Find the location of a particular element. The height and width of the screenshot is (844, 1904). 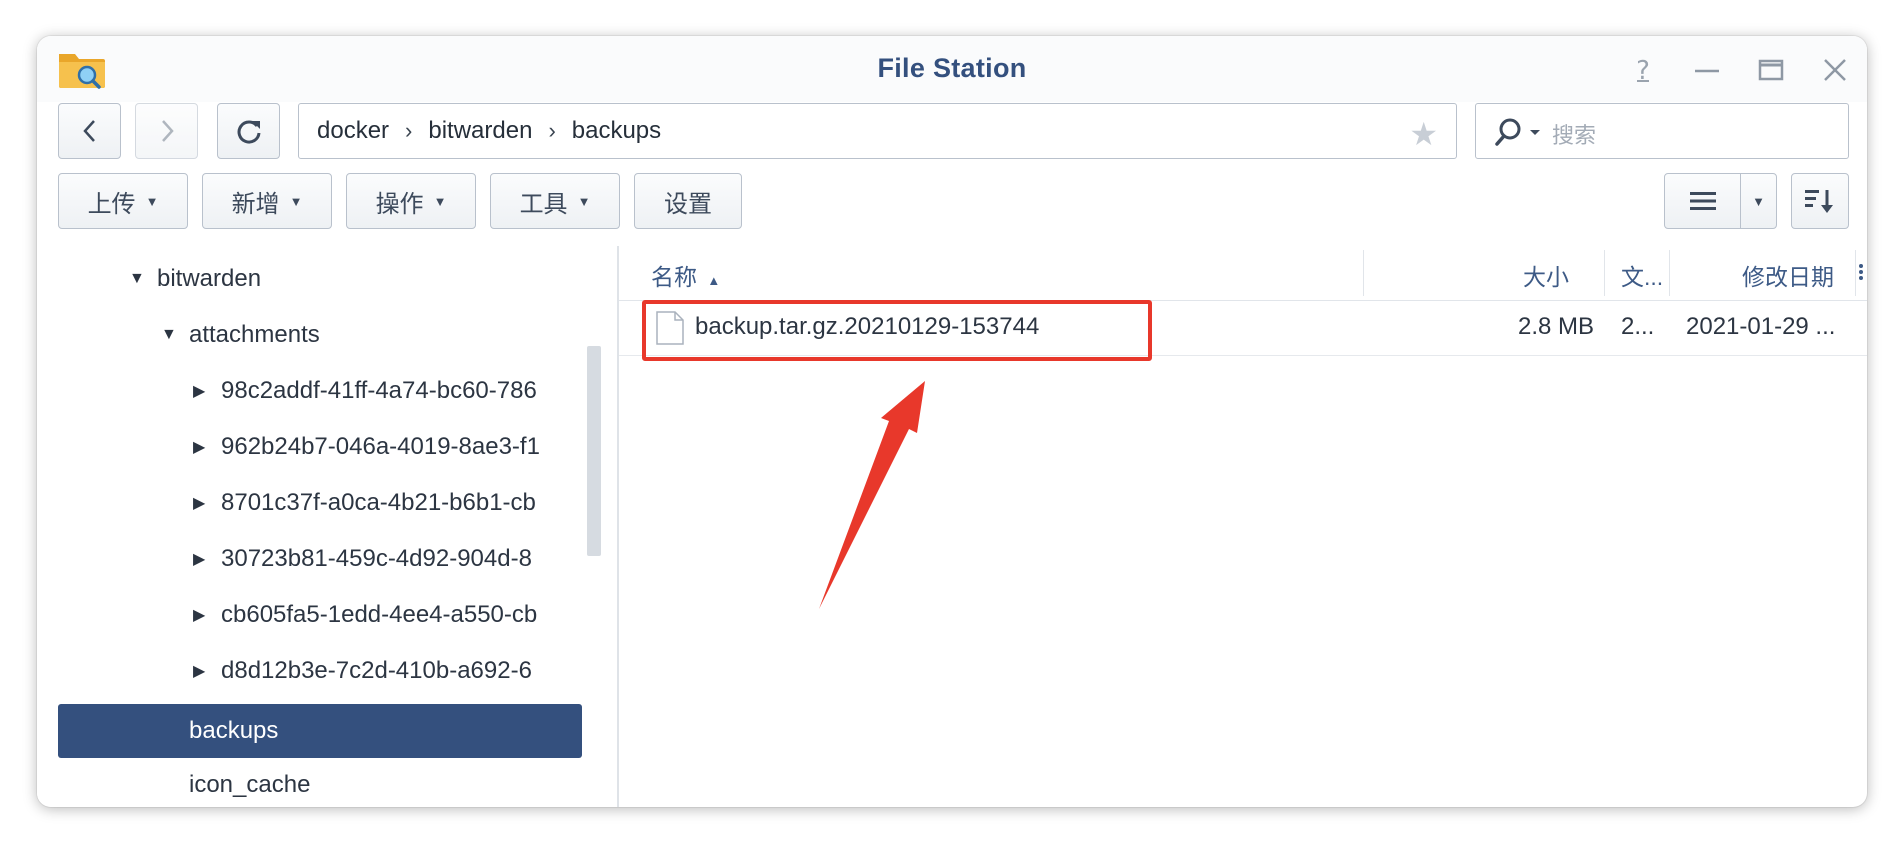

upload-label: 上传 is located at coordinates (111, 204).